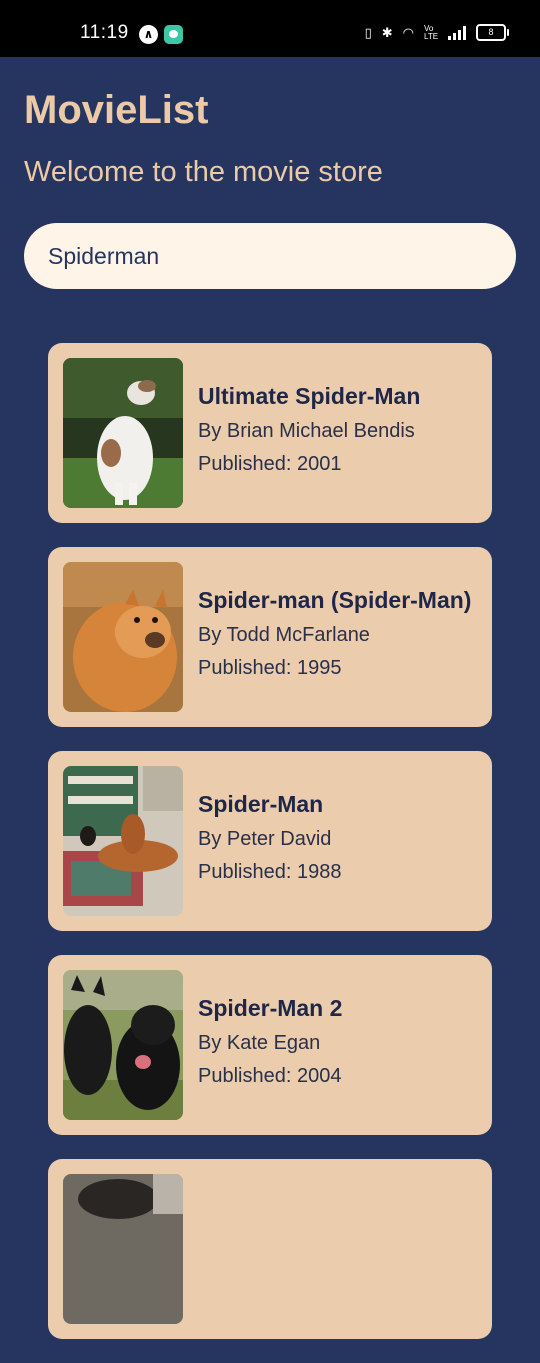 The image size is (540, 1363). I want to click on movie-title: Spider-Man 2, so click(270, 1008).